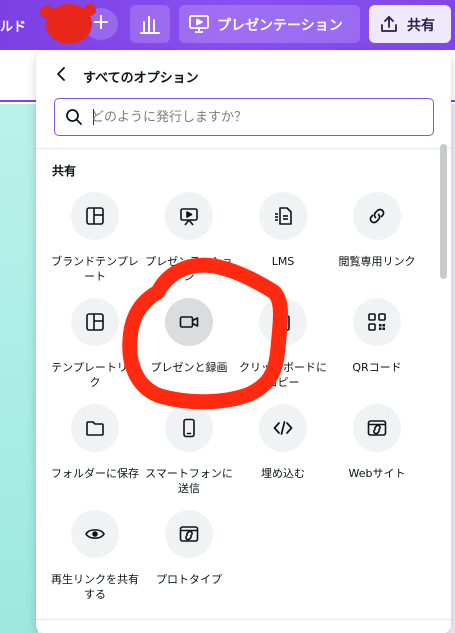 This screenshot has width=455, height=633. What do you see at coordinates (74, 117) in the screenshot?
I see `search-icon` at bounding box center [74, 117].